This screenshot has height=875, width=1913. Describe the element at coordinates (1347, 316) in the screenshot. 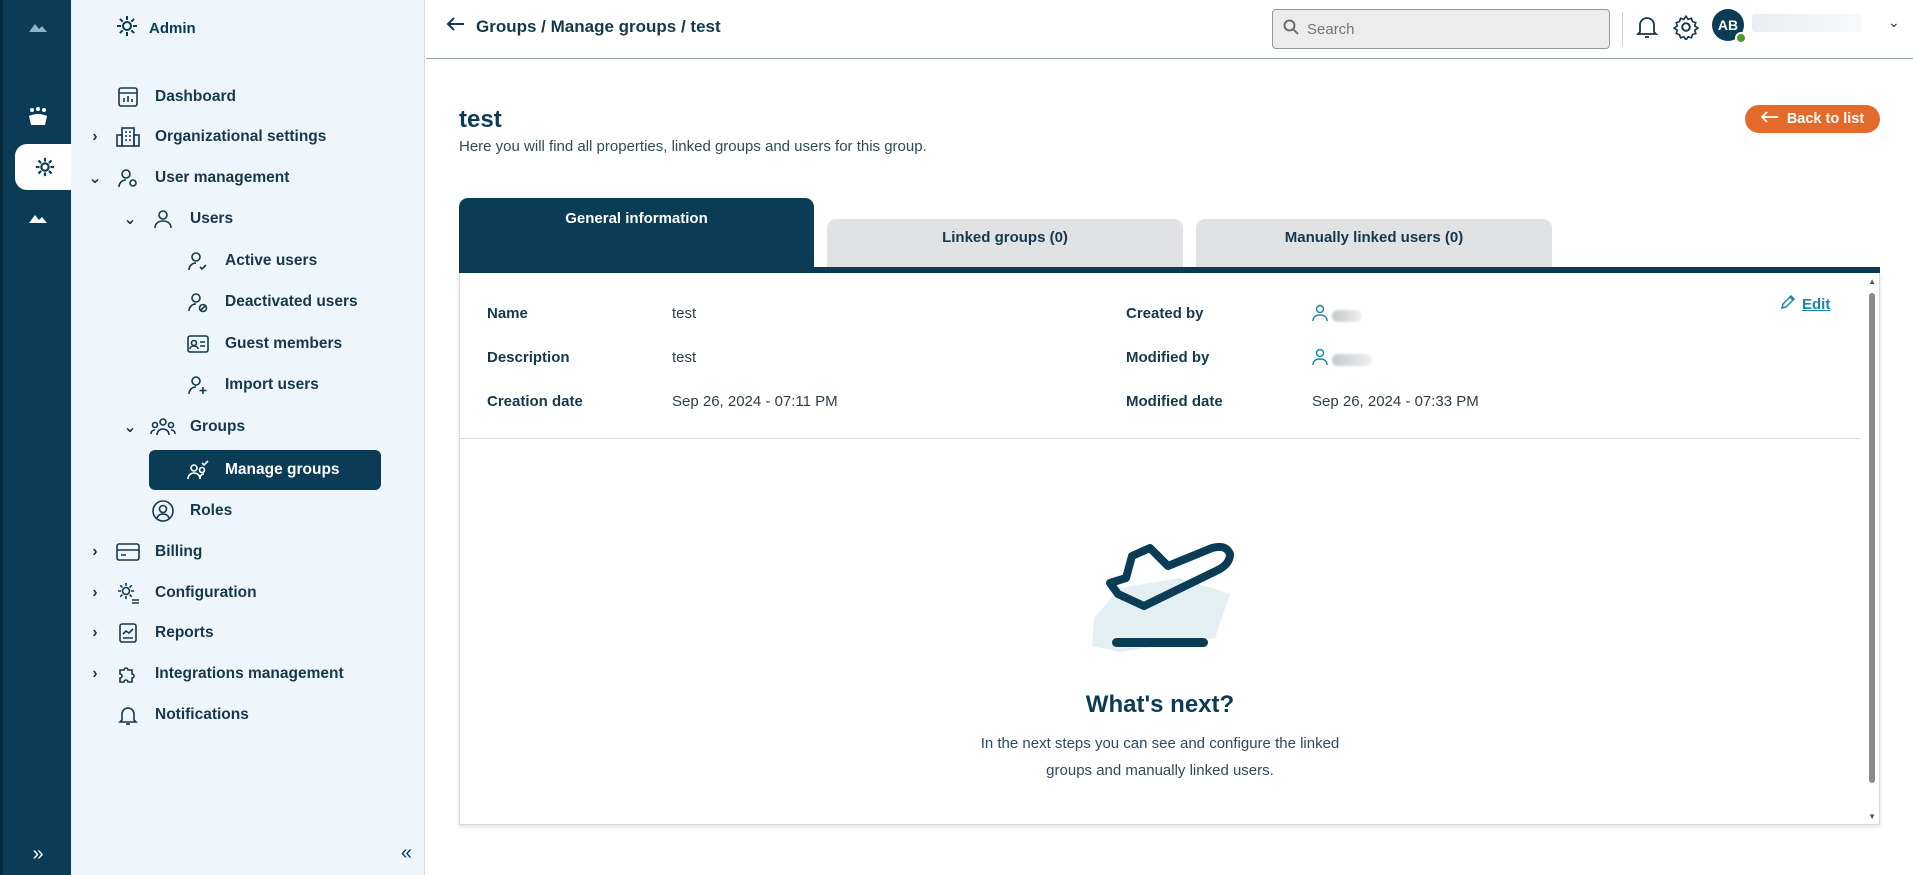

I see `created-by-redacted` at that location.